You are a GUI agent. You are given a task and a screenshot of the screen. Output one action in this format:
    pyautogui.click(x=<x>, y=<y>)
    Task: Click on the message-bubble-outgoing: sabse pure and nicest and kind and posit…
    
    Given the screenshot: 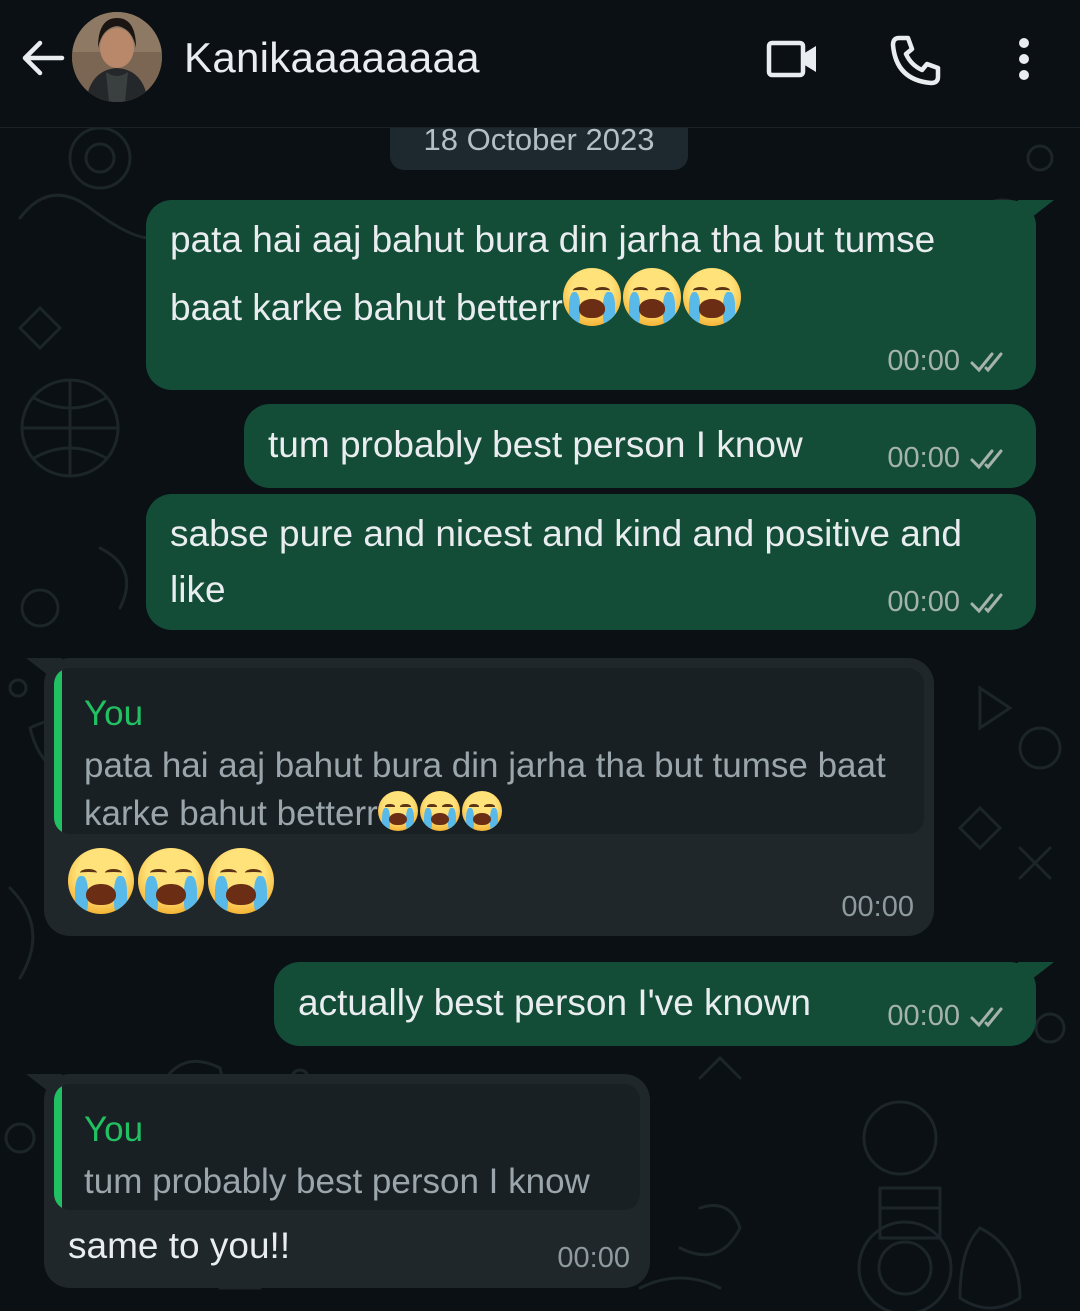 What is the action you would take?
    pyautogui.click(x=591, y=562)
    